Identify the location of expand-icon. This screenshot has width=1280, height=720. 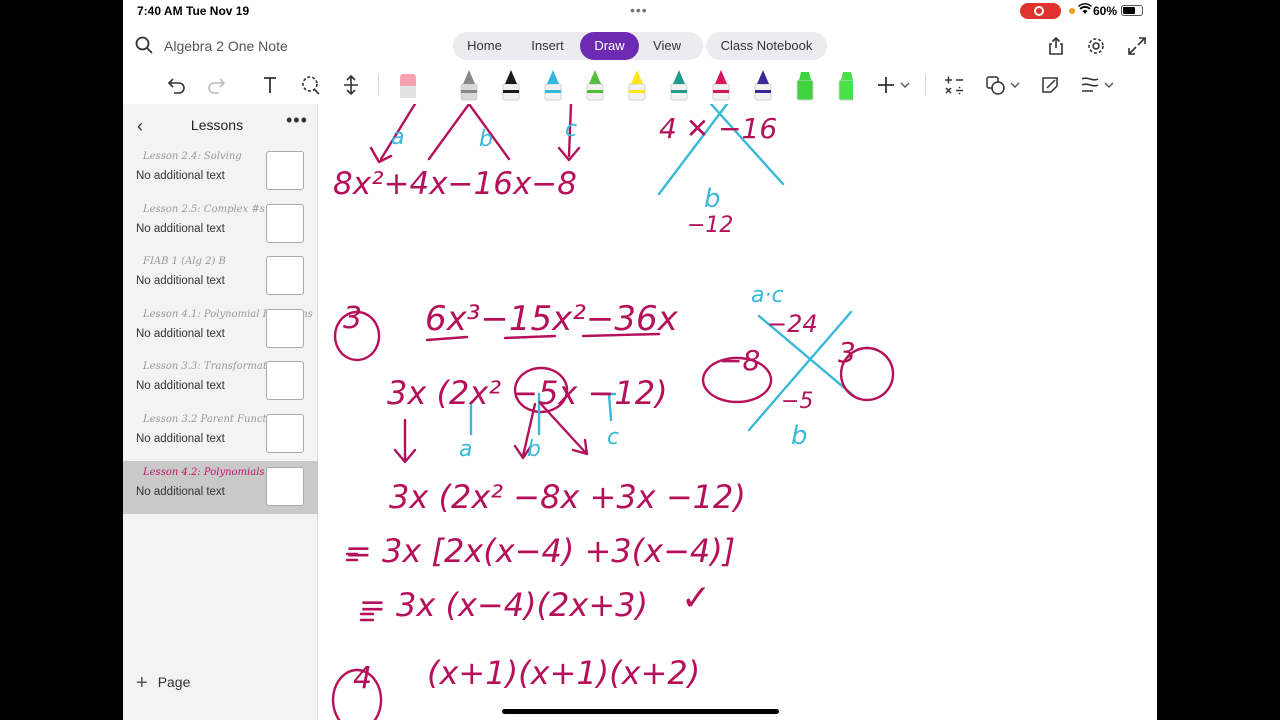
(1137, 46).